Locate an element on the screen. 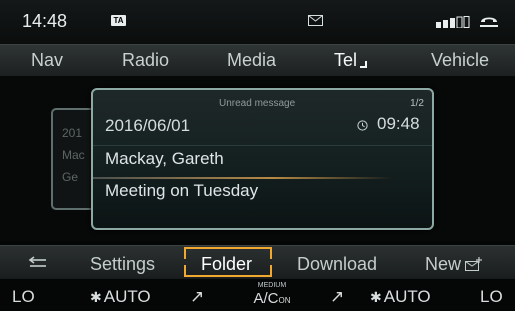 This screenshot has height=311, width=515. nav-tab-tel: Tel is located at coordinates (351, 60).